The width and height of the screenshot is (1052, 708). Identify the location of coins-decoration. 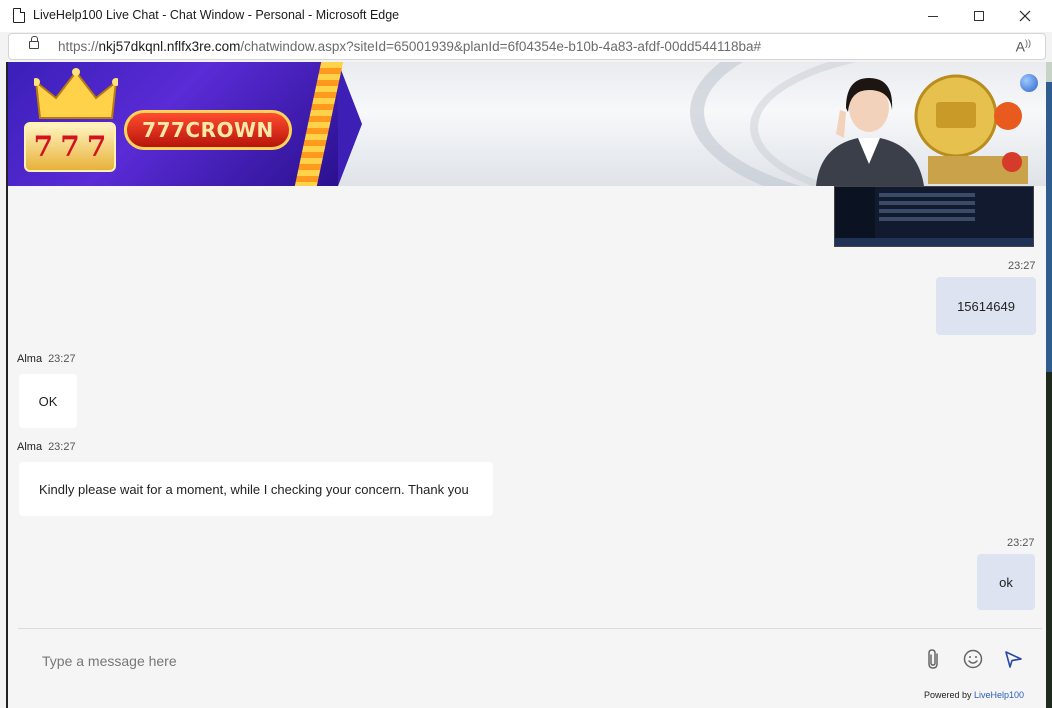
(971, 129).